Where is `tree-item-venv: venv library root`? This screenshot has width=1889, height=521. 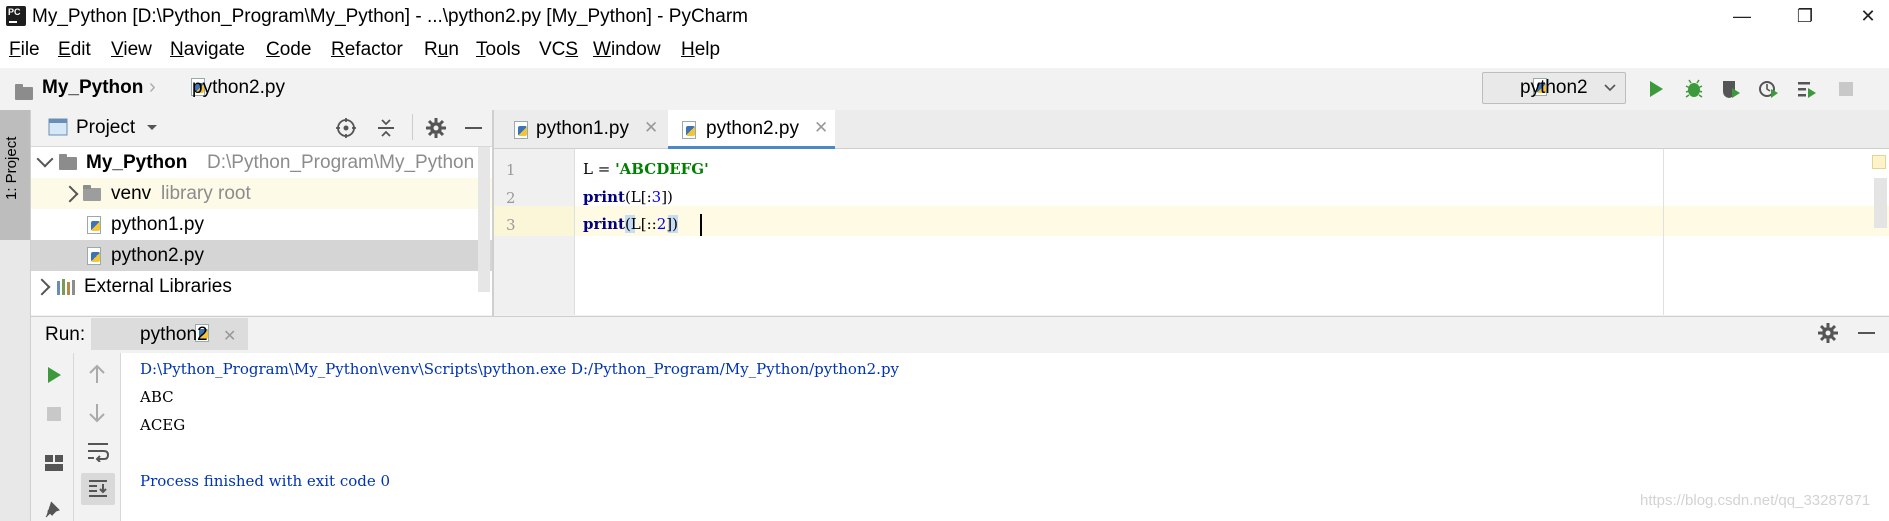
tree-item-venv: venv library root is located at coordinates (261, 193).